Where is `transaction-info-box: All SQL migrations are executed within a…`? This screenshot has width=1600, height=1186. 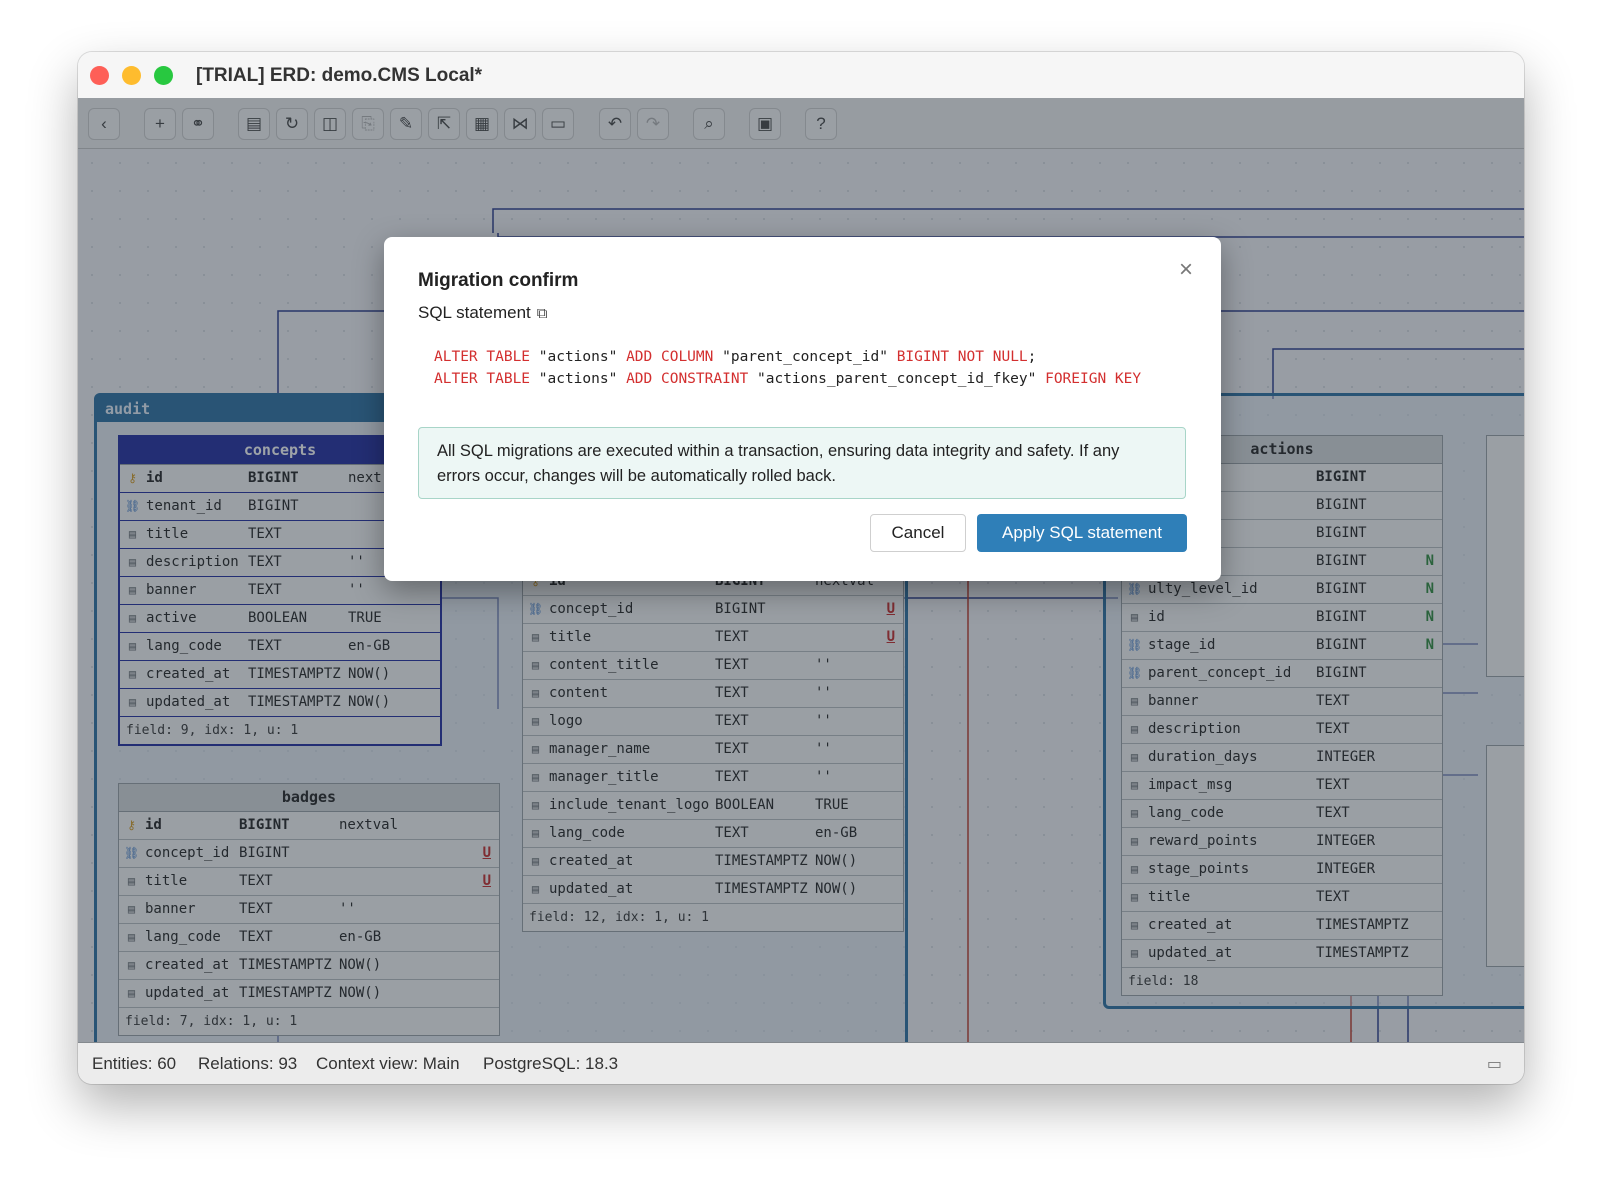 transaction-info-box: All SQL migrations are executed within a… is located at coordinates (802, 463).